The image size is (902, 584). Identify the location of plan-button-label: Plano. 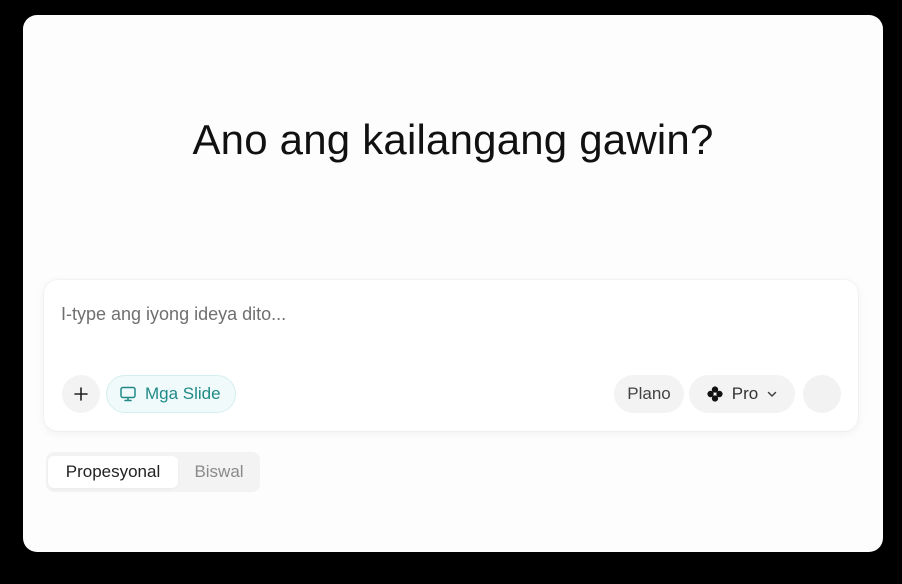
(649, 393).